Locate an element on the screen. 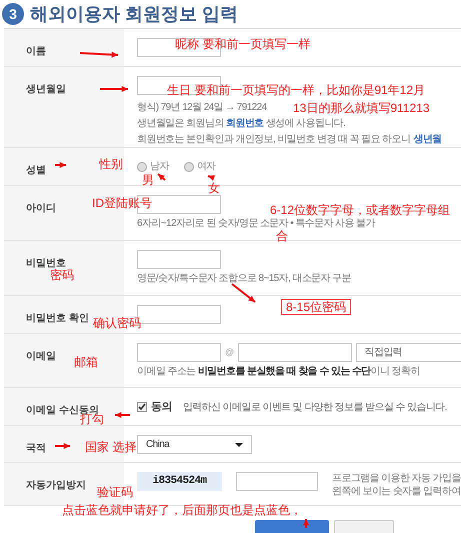 The height and width of the screenshot is (533, 461). annotation-text: 性别 is located at coordinates (111, 164).